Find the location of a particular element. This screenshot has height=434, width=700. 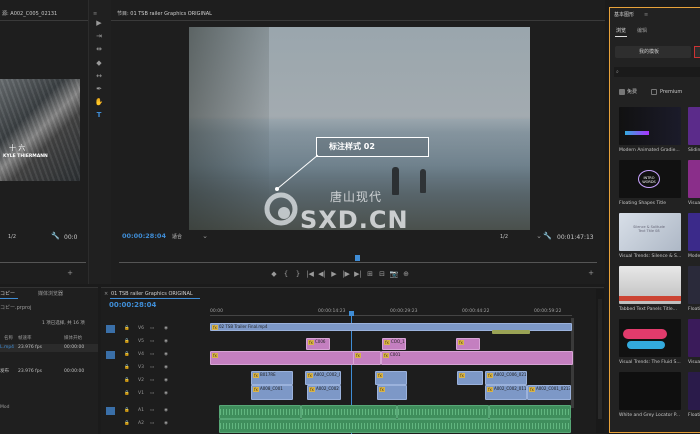

razor-tool-icon: ◆ is located at coordinates (99, 63).